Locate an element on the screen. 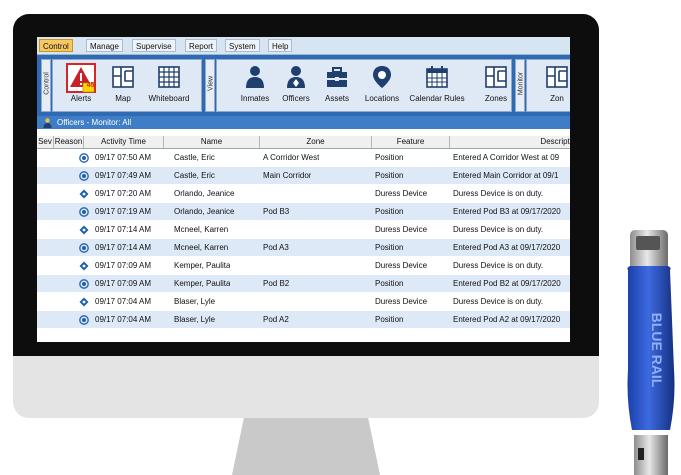  officer-icon is located at coordinates (296, 77).